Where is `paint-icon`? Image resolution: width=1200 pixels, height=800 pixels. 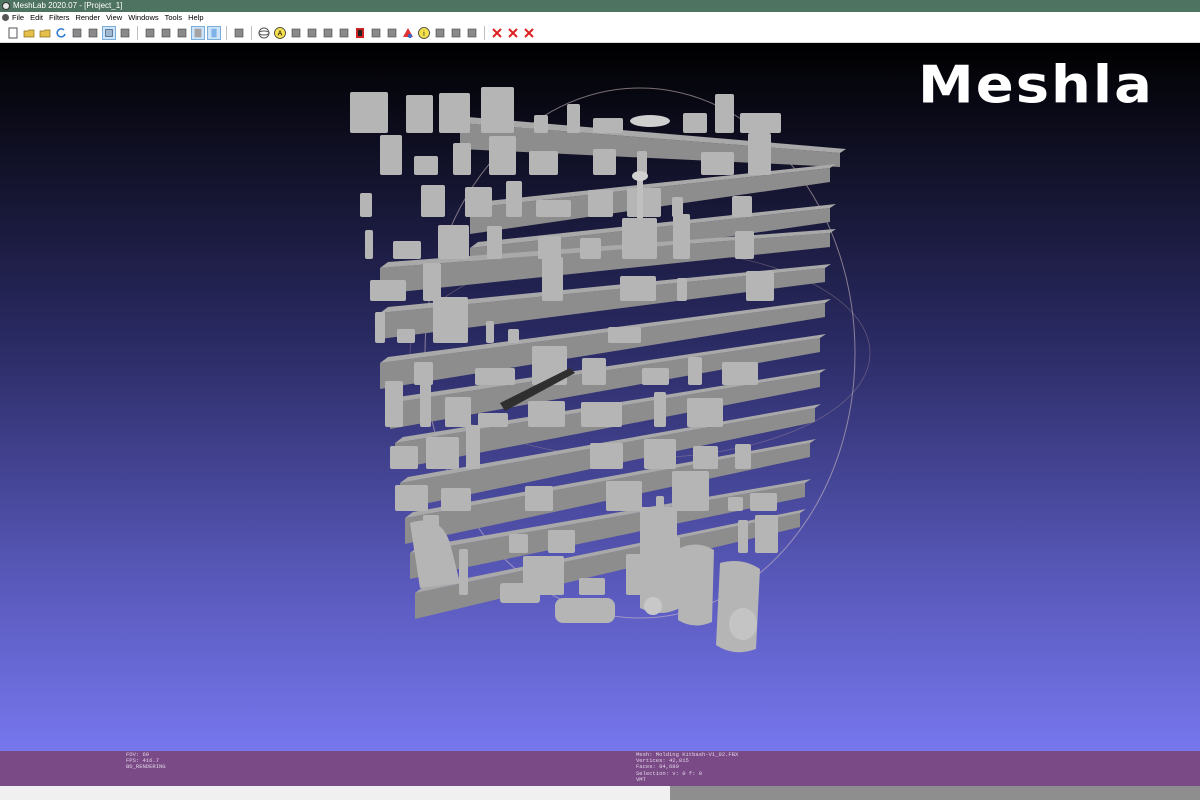
paint-icon is located at coordinates (312, 33).